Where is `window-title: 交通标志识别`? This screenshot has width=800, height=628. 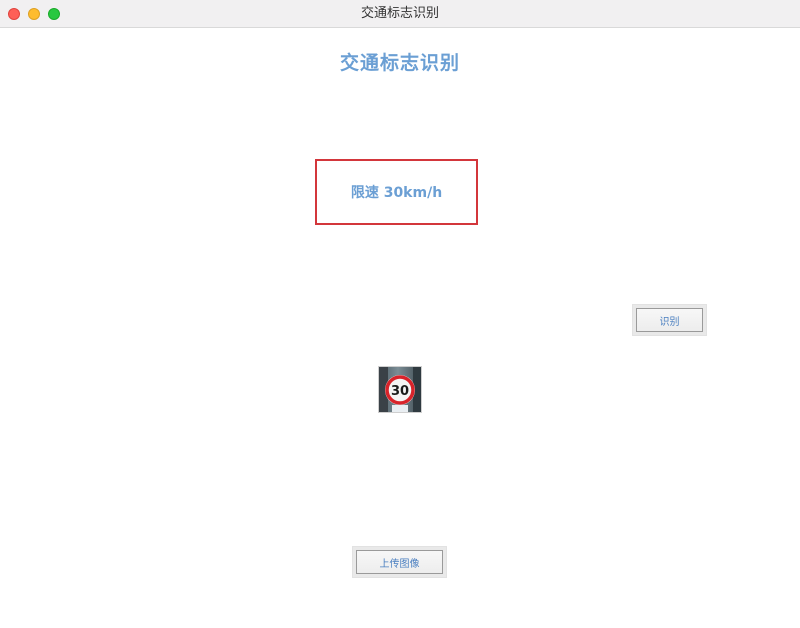
window-title: 交通标志识别 is located at coordinates (399, 13).